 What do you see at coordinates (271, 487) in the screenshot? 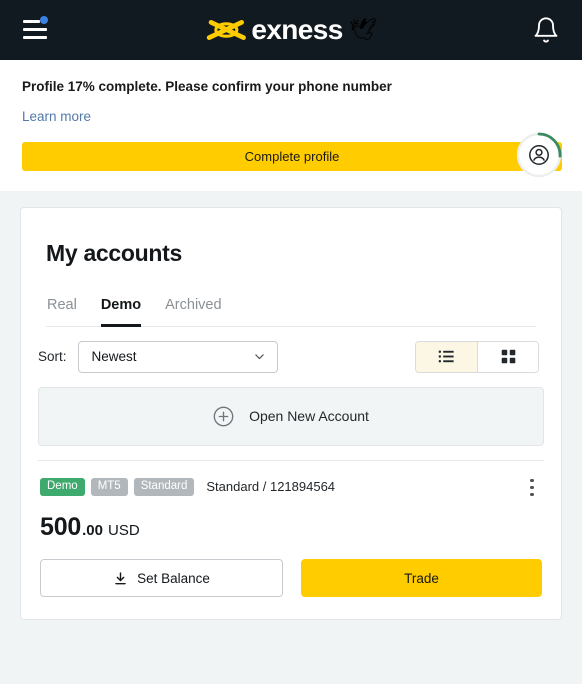
I see `account-meta: Standard / 121894564` at bounding box center [271, 487].